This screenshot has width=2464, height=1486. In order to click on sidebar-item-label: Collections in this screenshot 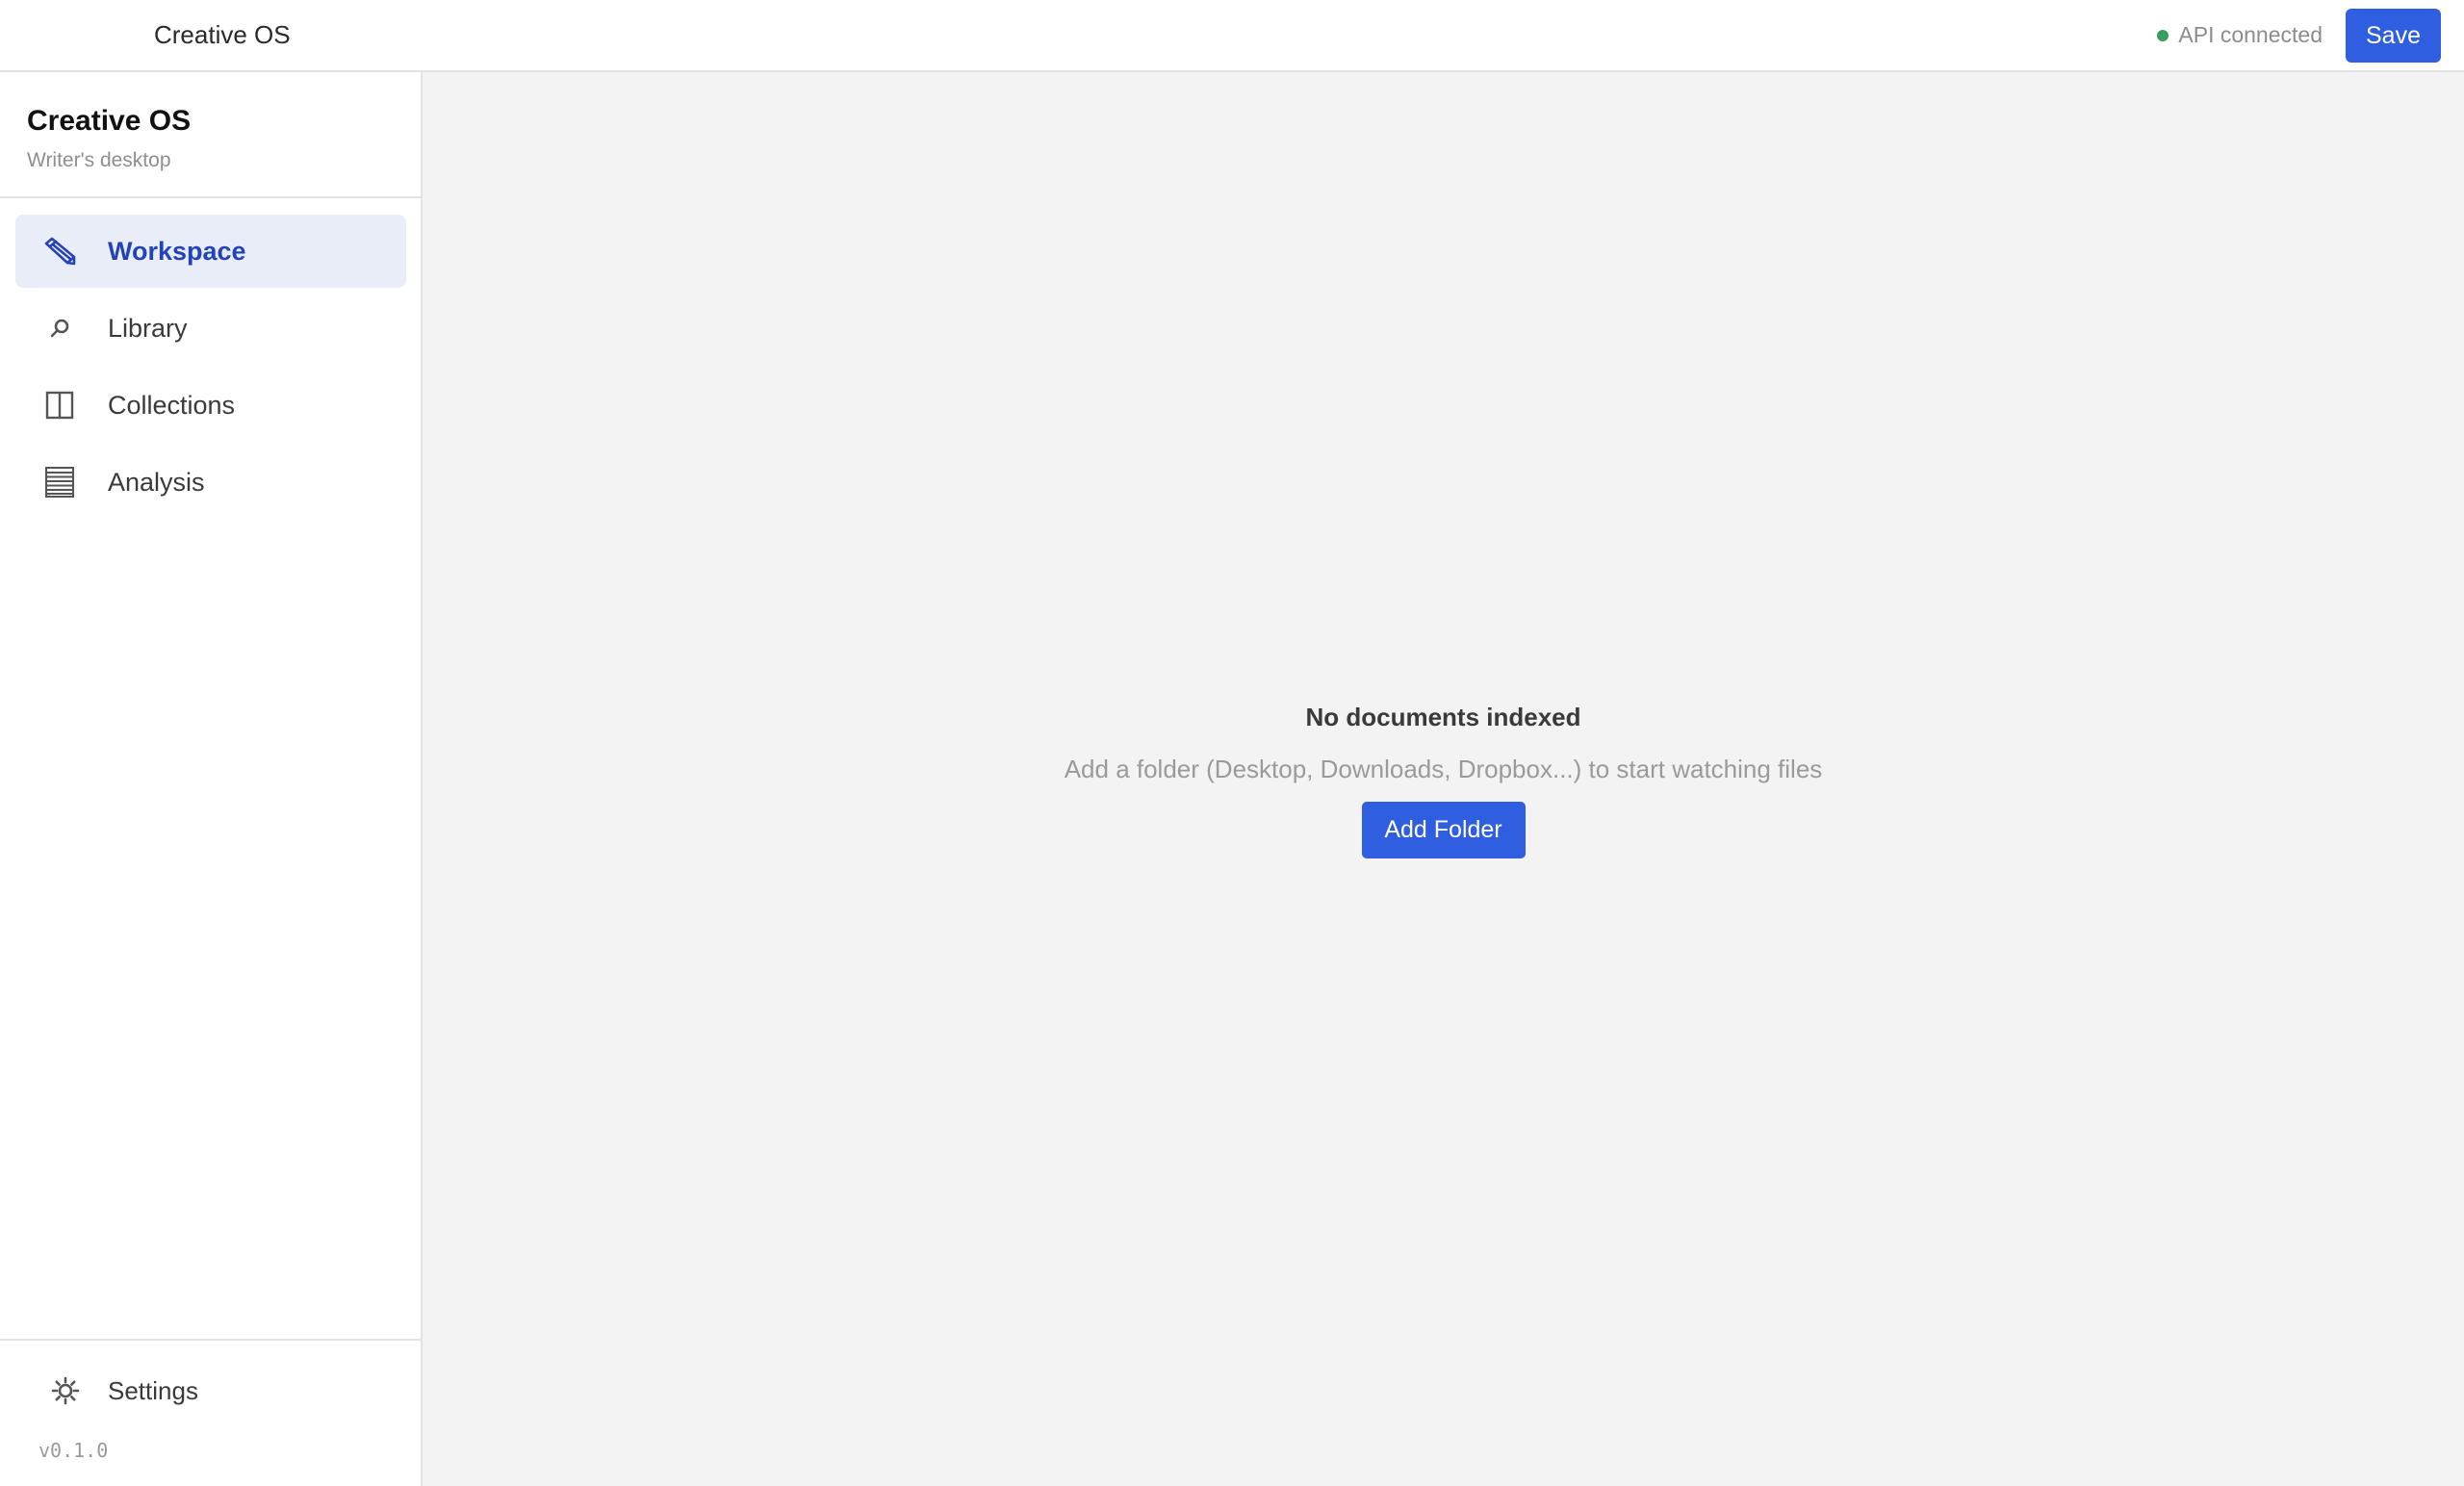, I will do `click(172, 406)`.